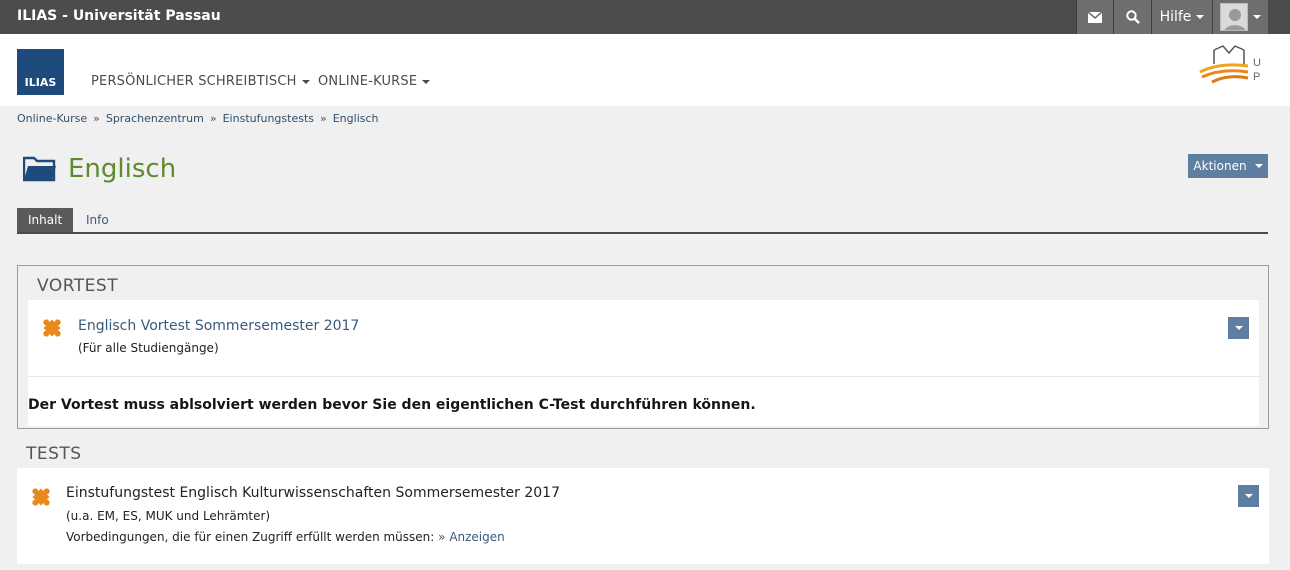 The height and width of the screenshot is (570, 1290). I want to click on nav-personal-desktop-label: PERSÖNLICHER SCHREIBTISCH, so click(194, 81).